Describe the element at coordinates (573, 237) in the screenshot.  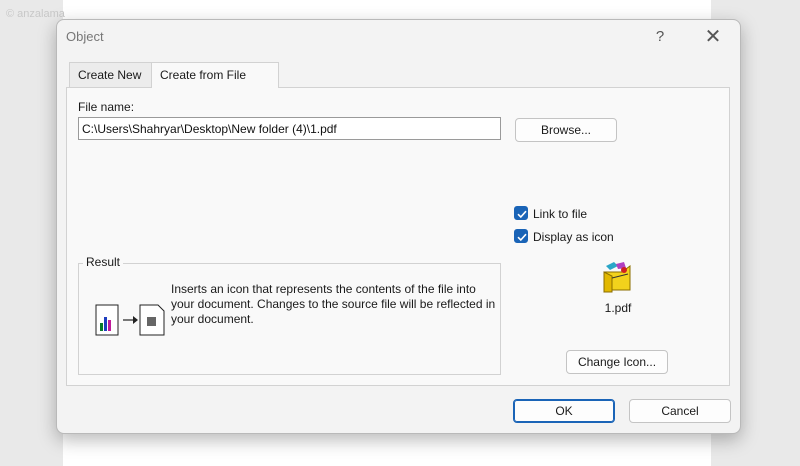
I see `display-as-icon-label: Display as icon` at that location.